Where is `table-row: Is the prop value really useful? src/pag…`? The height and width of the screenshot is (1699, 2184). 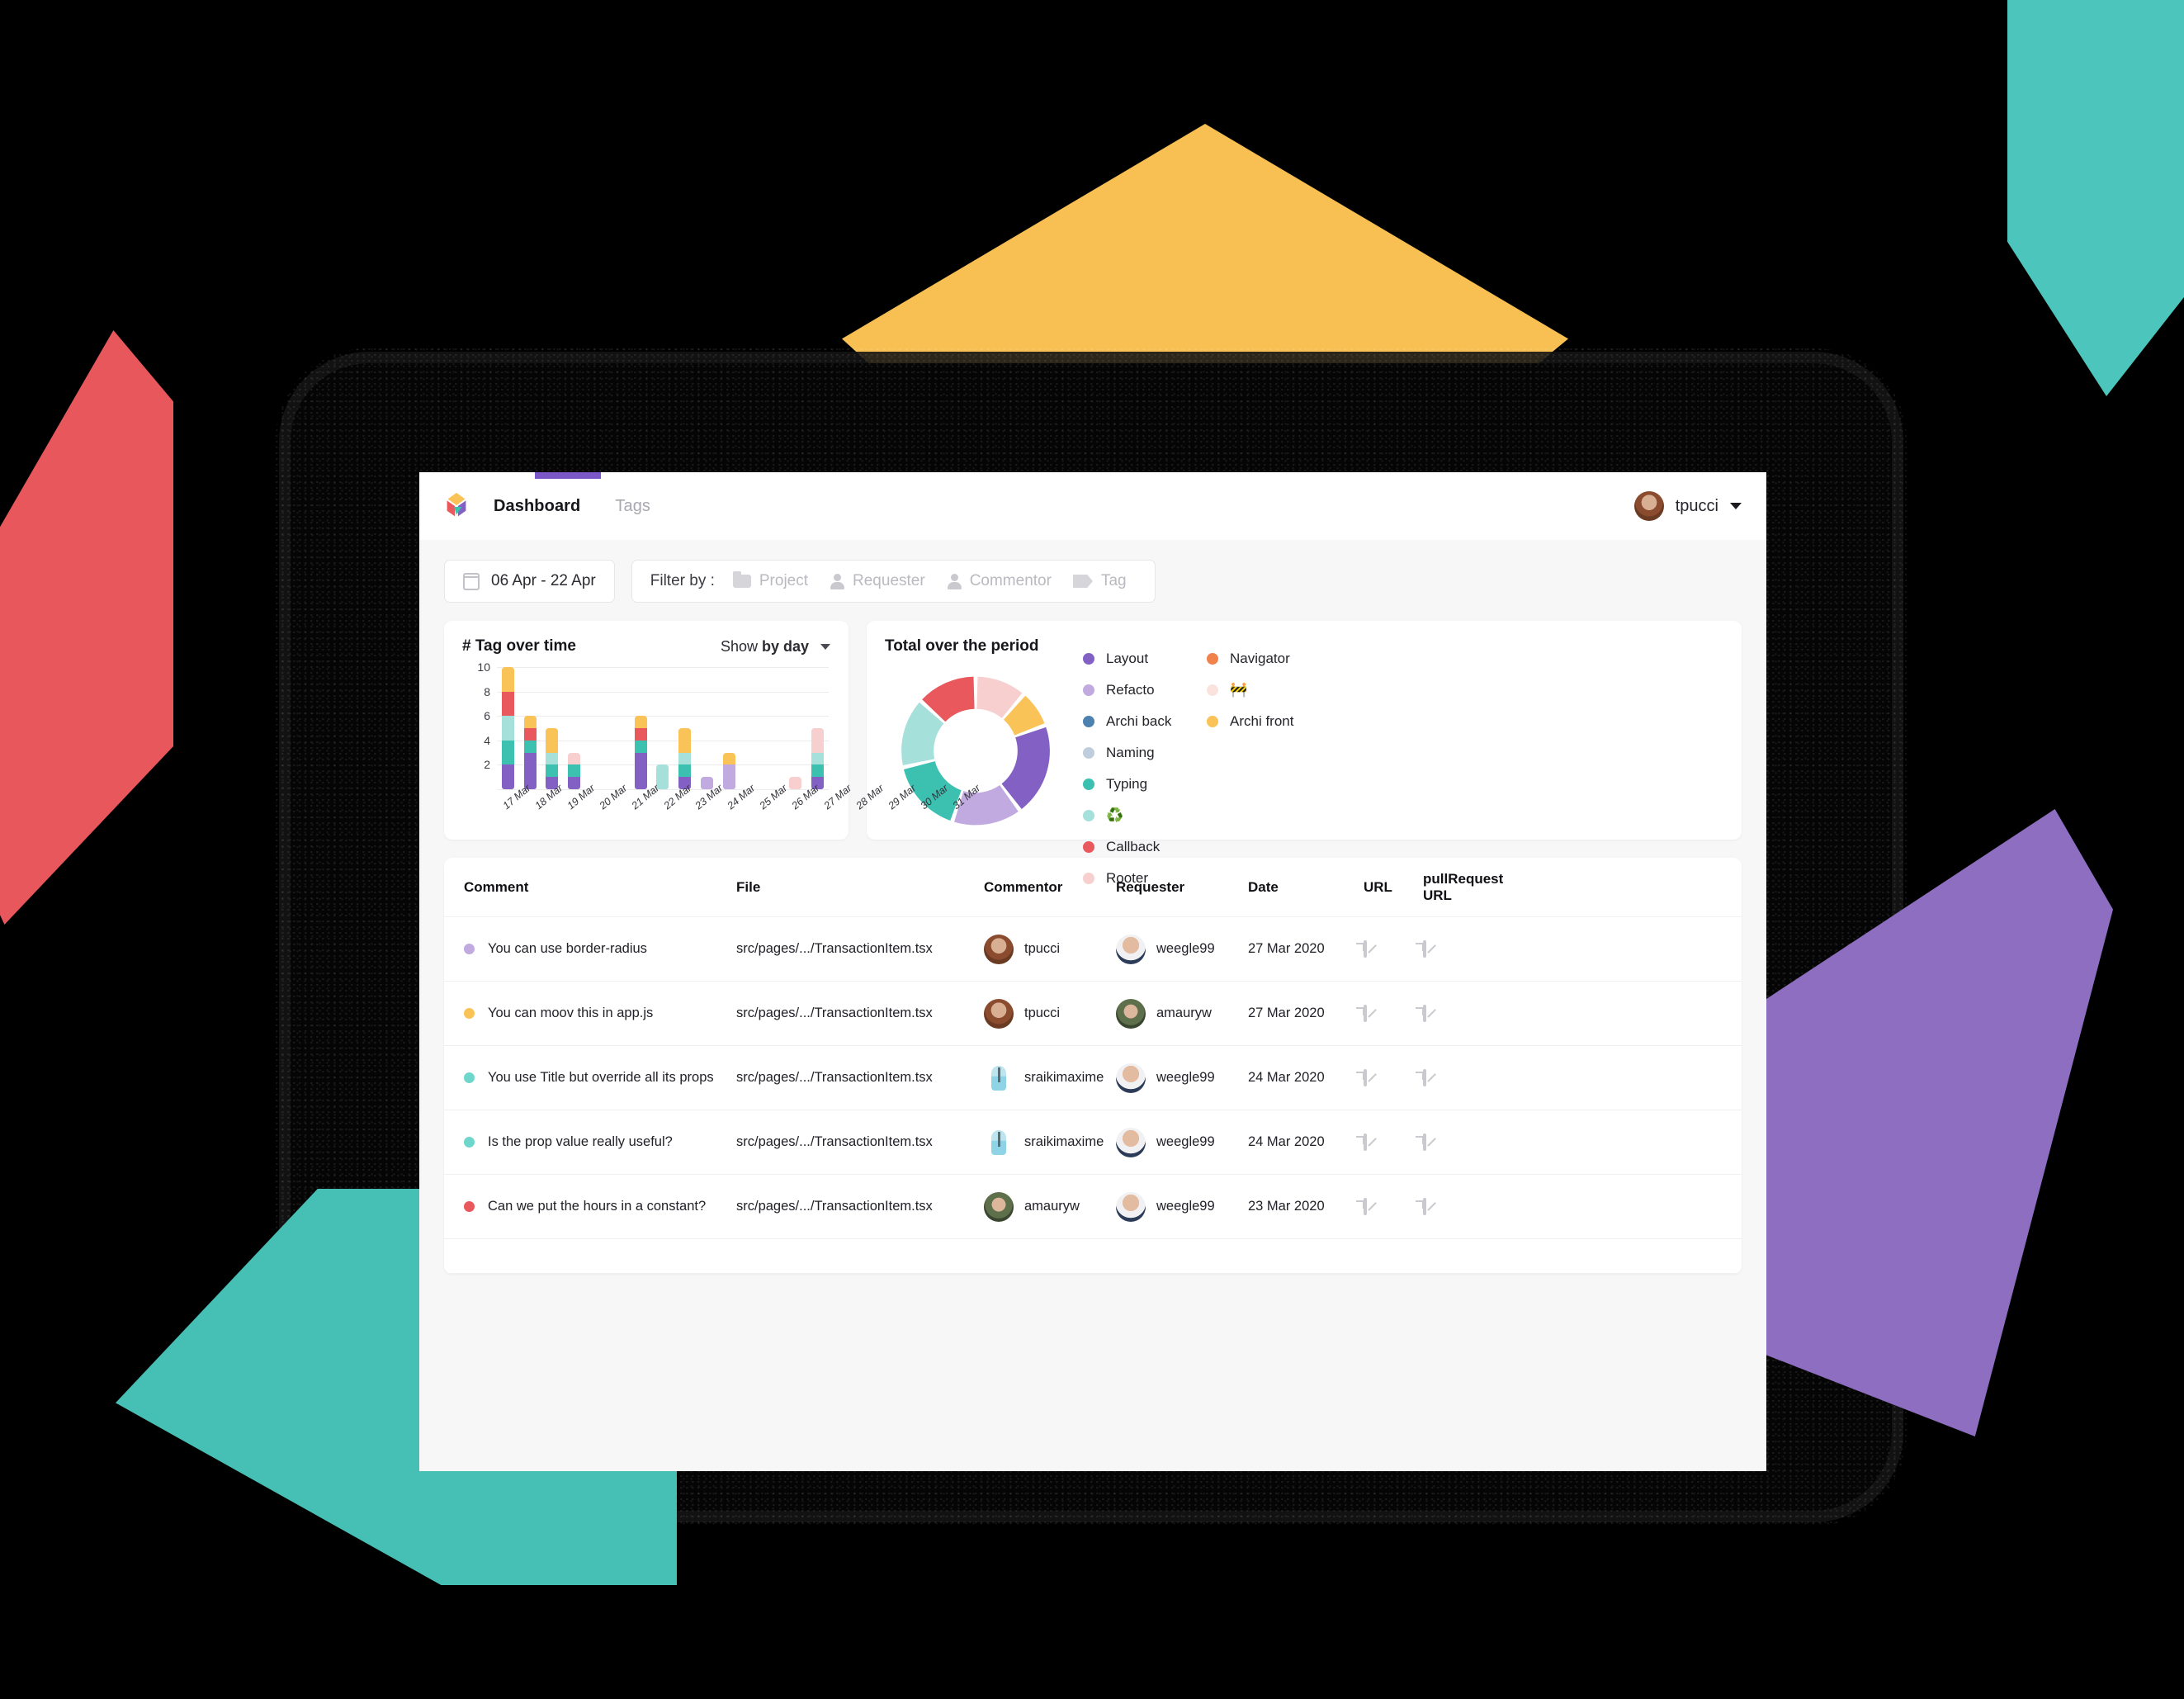 table-row: Is the prop value really useful? src/pag… is located at coordinates (1093, 1142).